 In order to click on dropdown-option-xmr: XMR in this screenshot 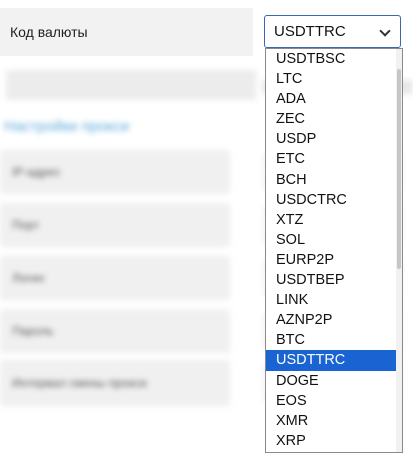, I will do `click(334, 421)`.